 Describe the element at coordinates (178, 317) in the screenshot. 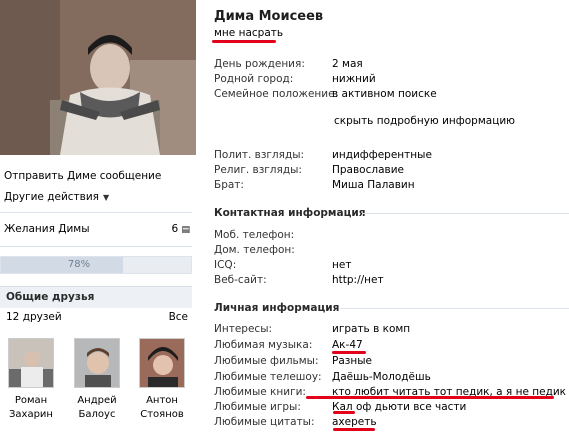

I see `all-friends-link: Все` at that location.